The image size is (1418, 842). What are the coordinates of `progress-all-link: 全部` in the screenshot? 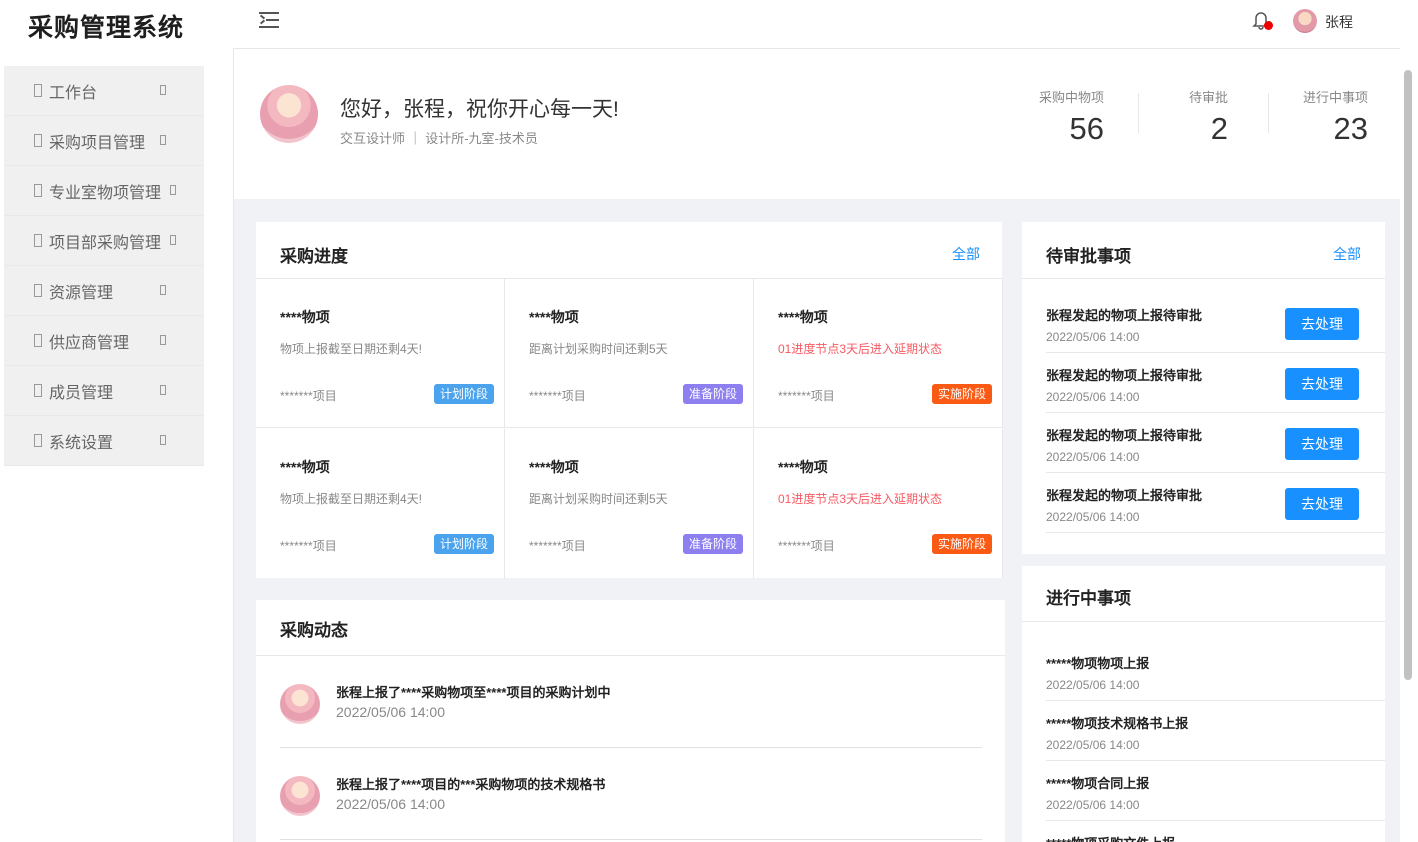 It's located at (966, 254).